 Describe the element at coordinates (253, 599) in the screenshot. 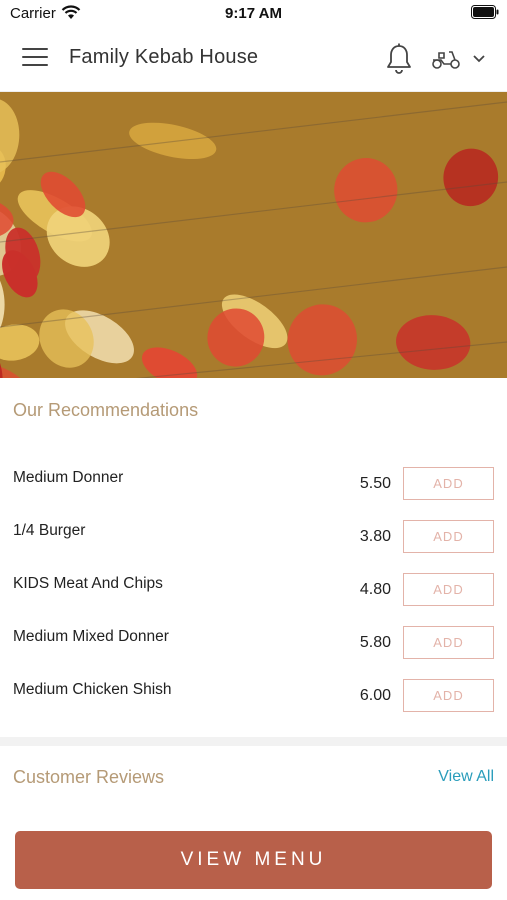

I see `recommendation-row: KIDS Meat And Chips 4.80 ADD` at that location.